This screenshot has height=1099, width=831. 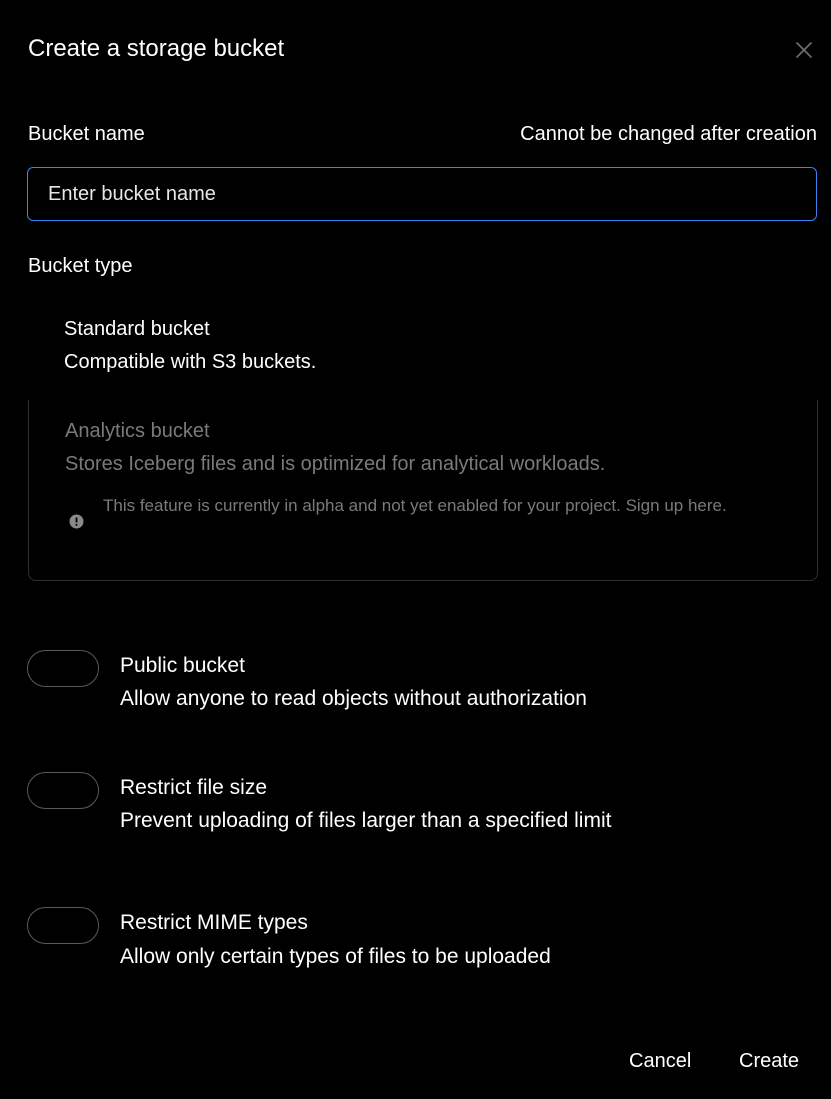 I want to click on cancel-button: Cancel, so click(x=660, y=1061).